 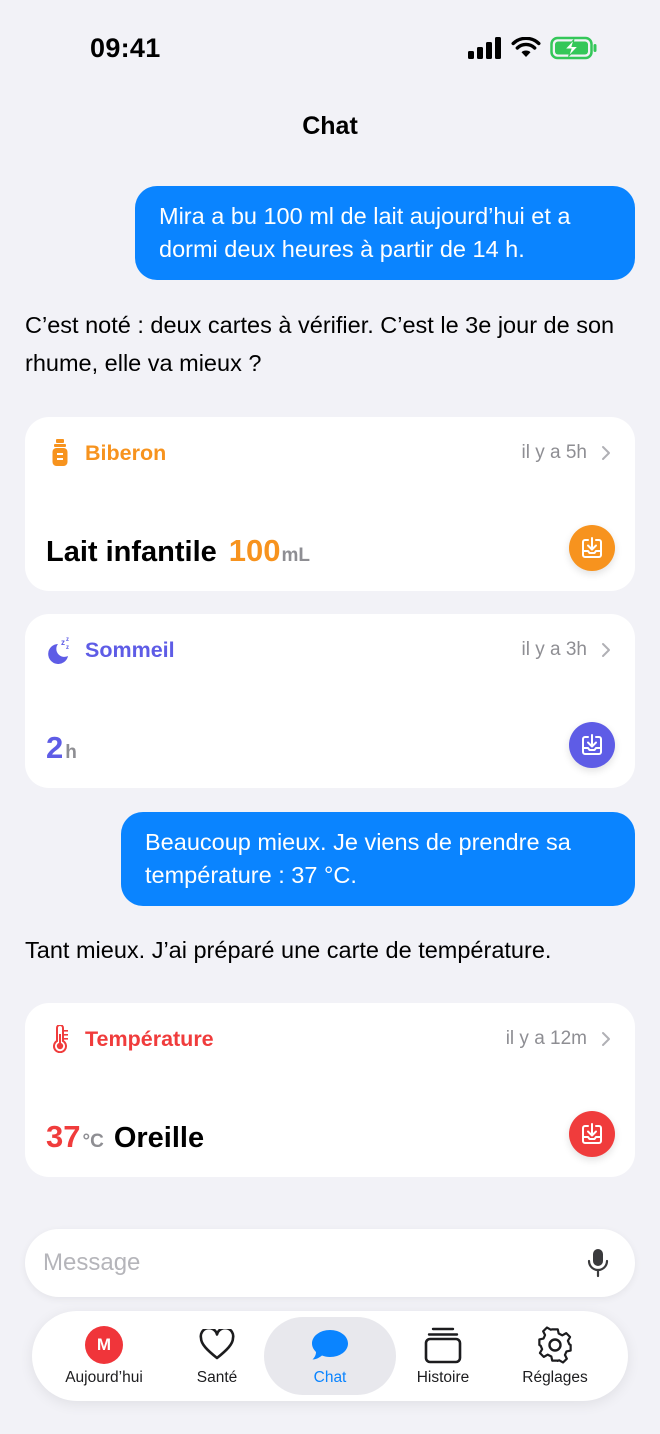 What do you see at coordinates (484, 48) in the screenshot?
I see `cellular-signal-icon` at bounding box center [484, 48].